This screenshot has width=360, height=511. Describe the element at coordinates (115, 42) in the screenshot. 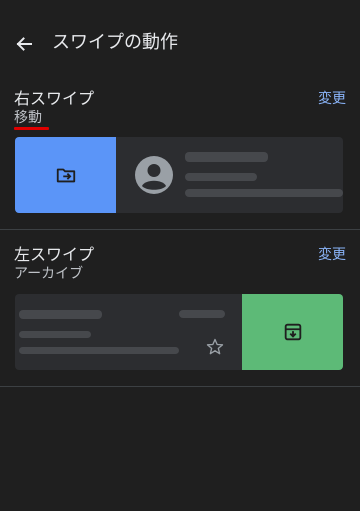

I see `page-title: スワイプの動作` at that location.